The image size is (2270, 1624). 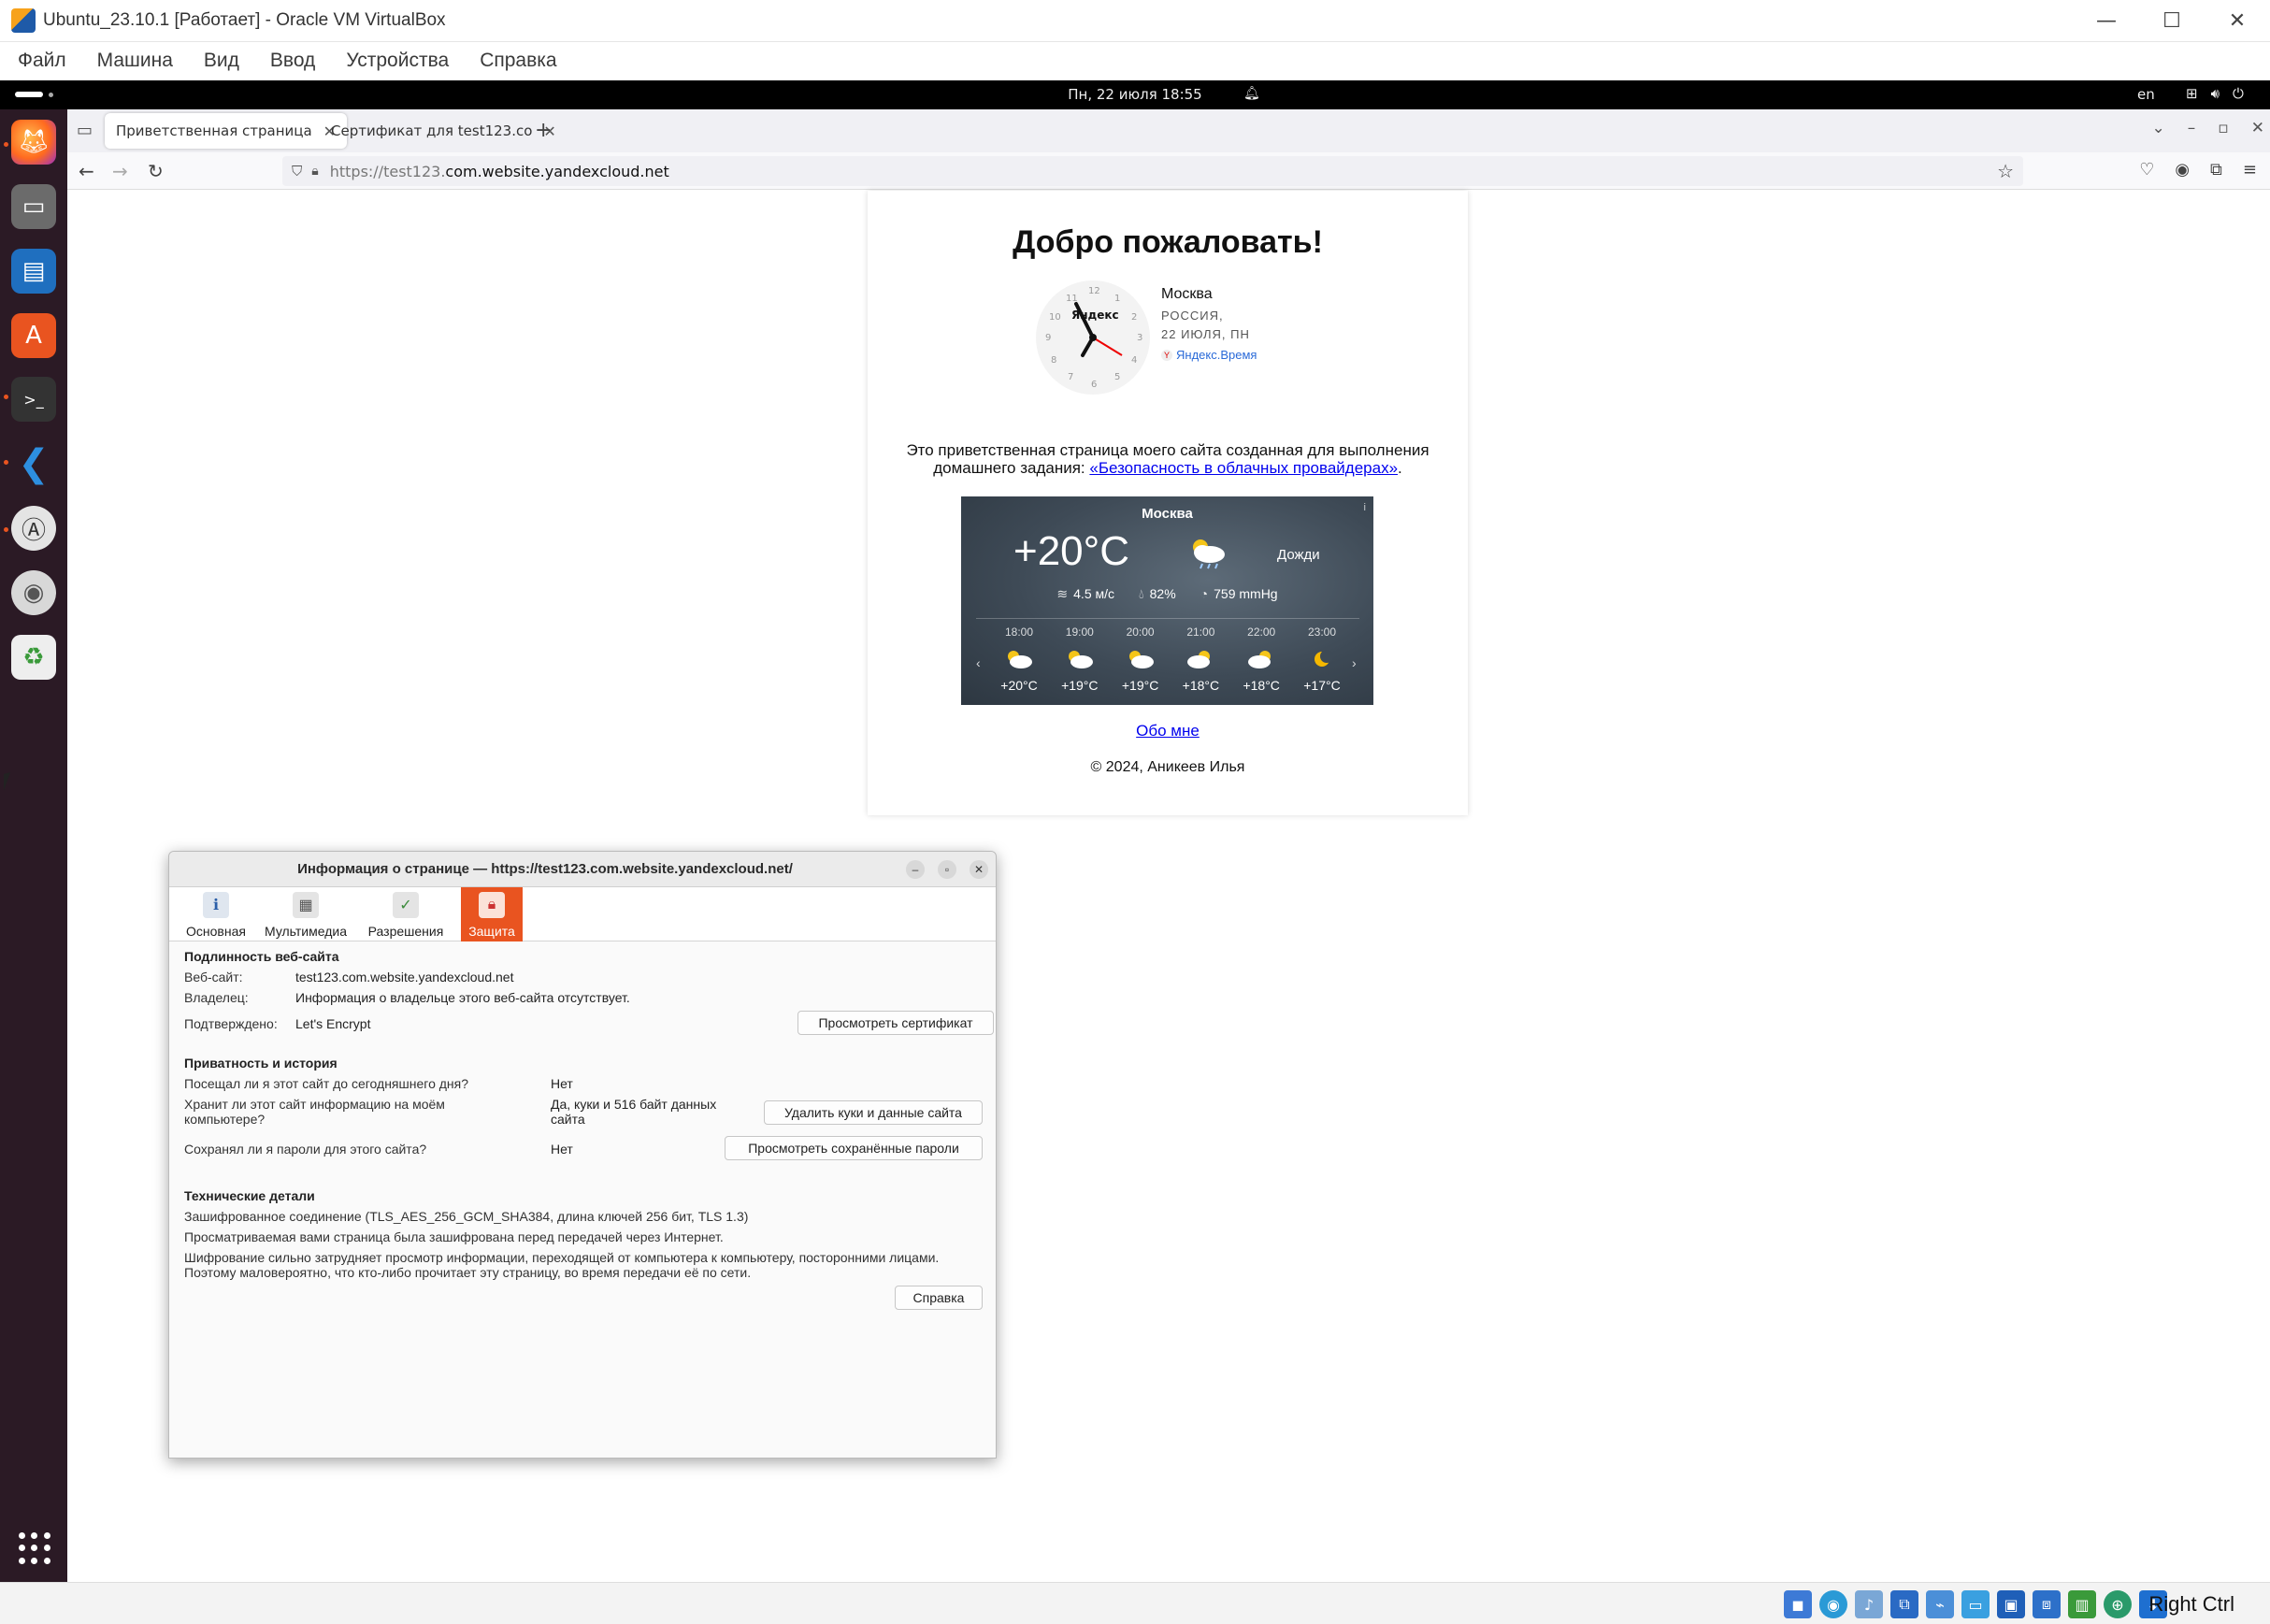 I want to click on about-me-link: Обо мне, so click(x=1168, y=731).